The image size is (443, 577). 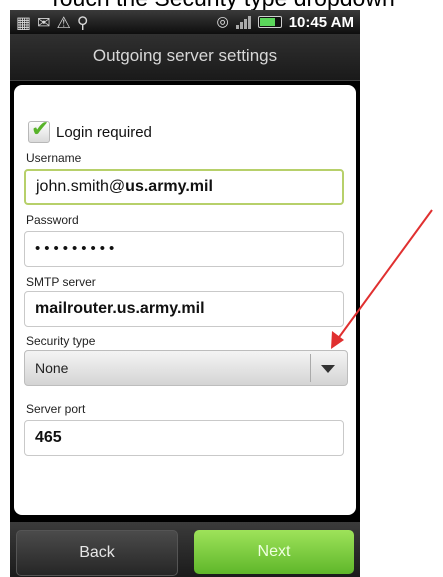 I want to click on server-port-label: Server port, so click(x=56, y=409).